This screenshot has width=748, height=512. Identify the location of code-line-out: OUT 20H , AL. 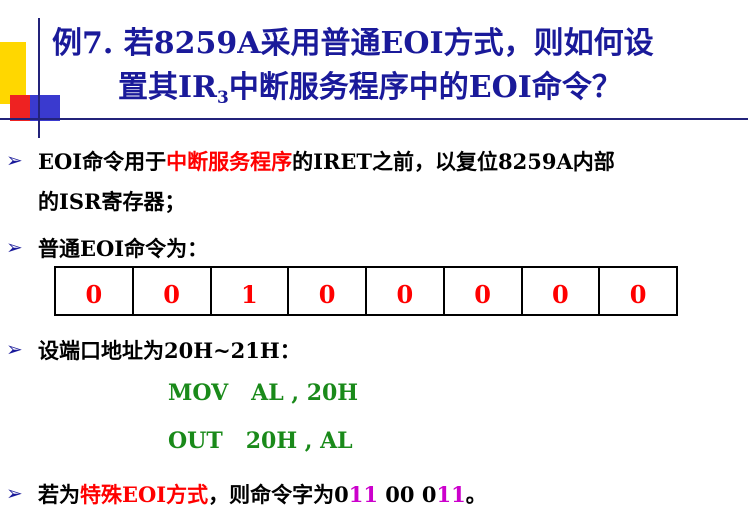
(260, 441).